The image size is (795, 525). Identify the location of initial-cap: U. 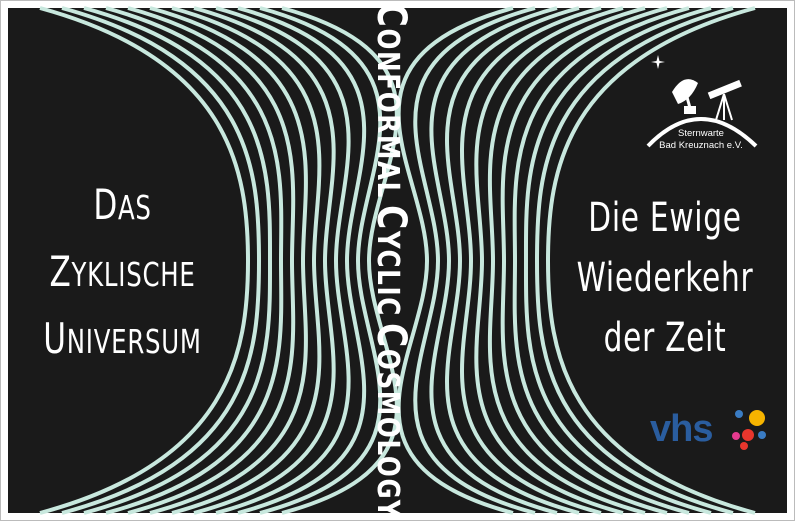
(55, 338).